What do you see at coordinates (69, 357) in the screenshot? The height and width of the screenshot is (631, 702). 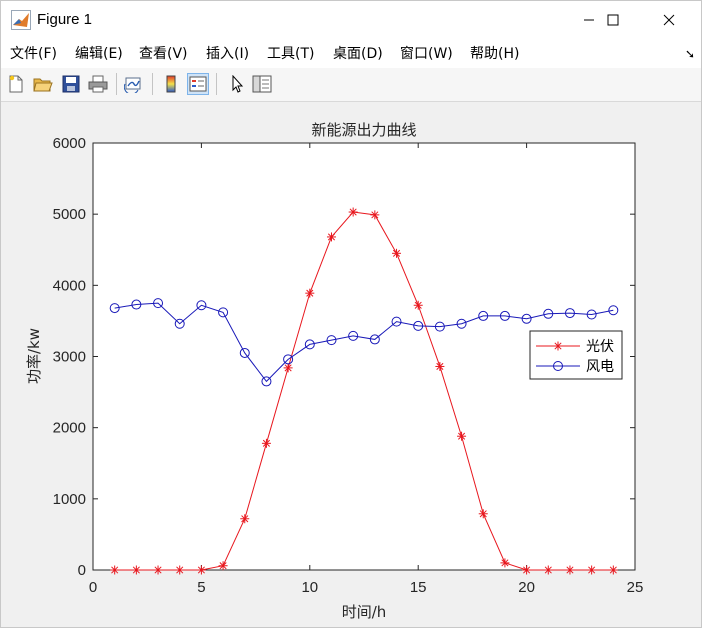 I see `y-tick-label: 3000` at bounding box center [69, 357].